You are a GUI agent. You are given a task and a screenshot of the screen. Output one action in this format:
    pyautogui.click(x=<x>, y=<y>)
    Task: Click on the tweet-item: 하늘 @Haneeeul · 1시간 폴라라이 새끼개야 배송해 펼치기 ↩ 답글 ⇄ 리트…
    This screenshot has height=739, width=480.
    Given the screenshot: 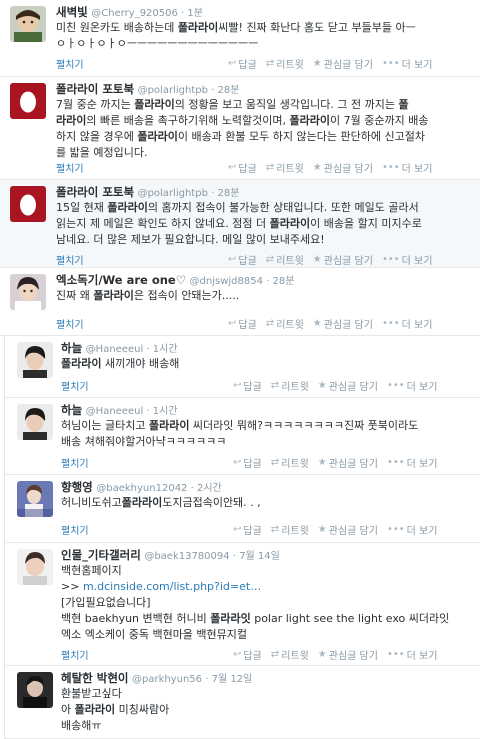 What is the action you would take?
    pyautogui.click(x=242, y=367)
    